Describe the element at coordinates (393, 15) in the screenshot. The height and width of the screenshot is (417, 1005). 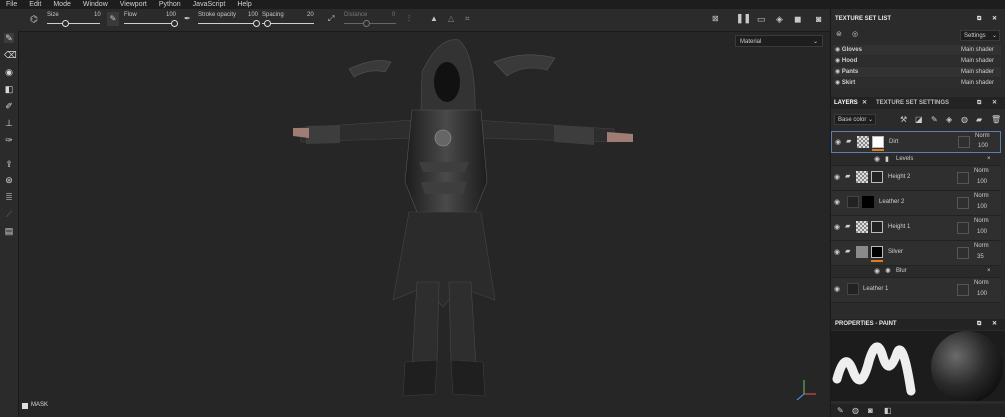
I see `distance-value: 0` at that location.